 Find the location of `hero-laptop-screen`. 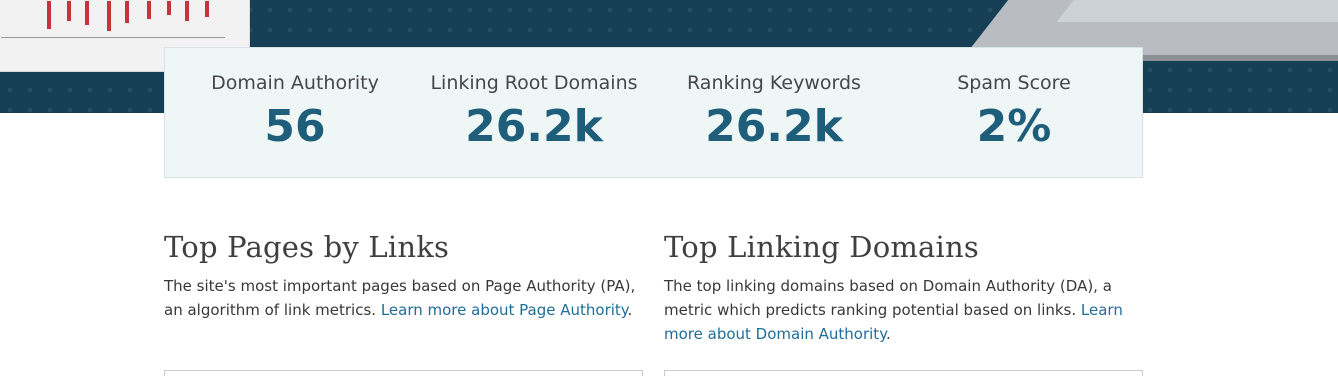

hero-laptop-screen is located at coordinates (1197, 11).